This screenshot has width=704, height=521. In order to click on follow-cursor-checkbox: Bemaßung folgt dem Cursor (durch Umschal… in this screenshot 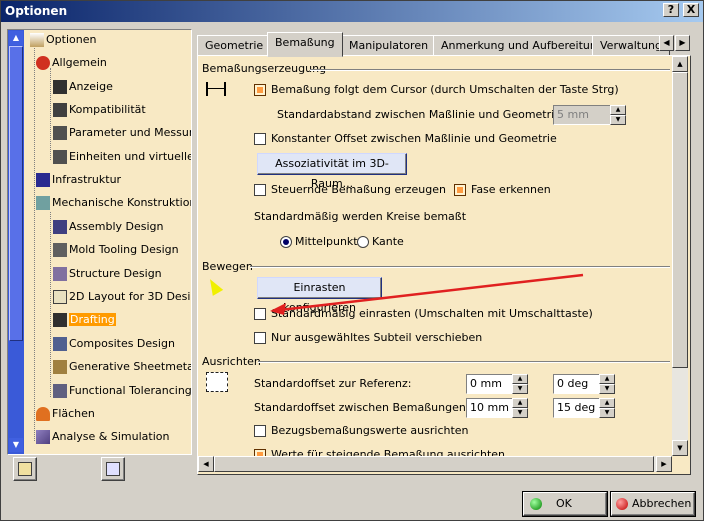, I will do `click(436, 90)`.